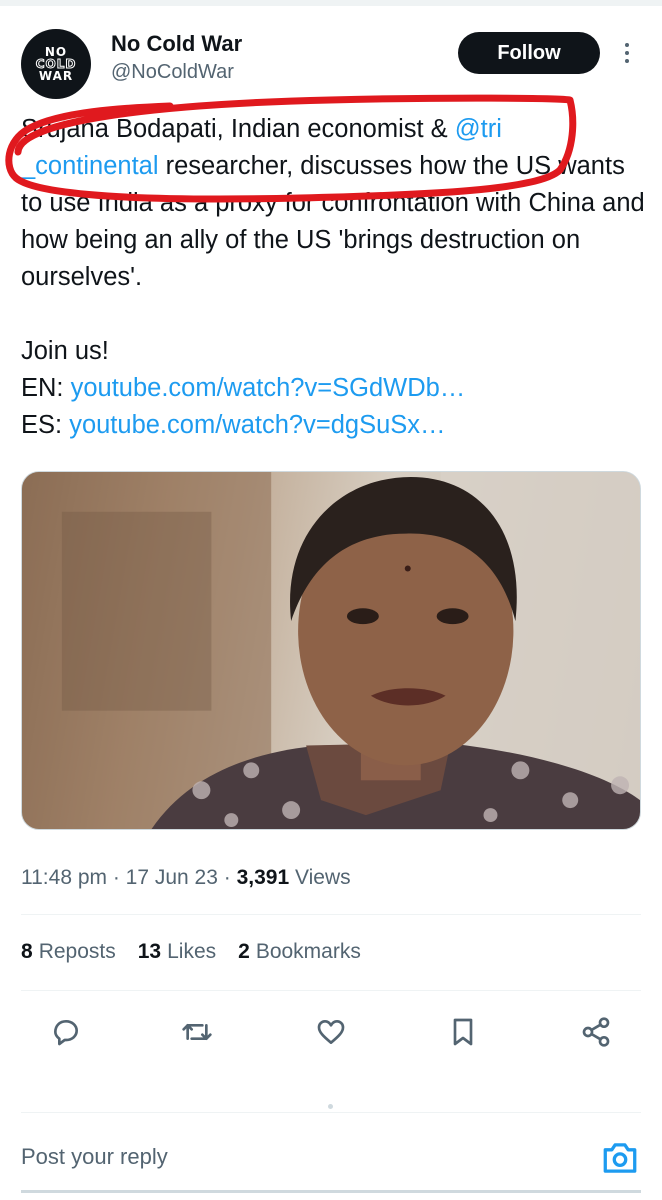 This screenshot has width=662, height=1200. Describe the element at coordinates (27, 951) in the screenshot. I see `reposts-count: 8` at that location.